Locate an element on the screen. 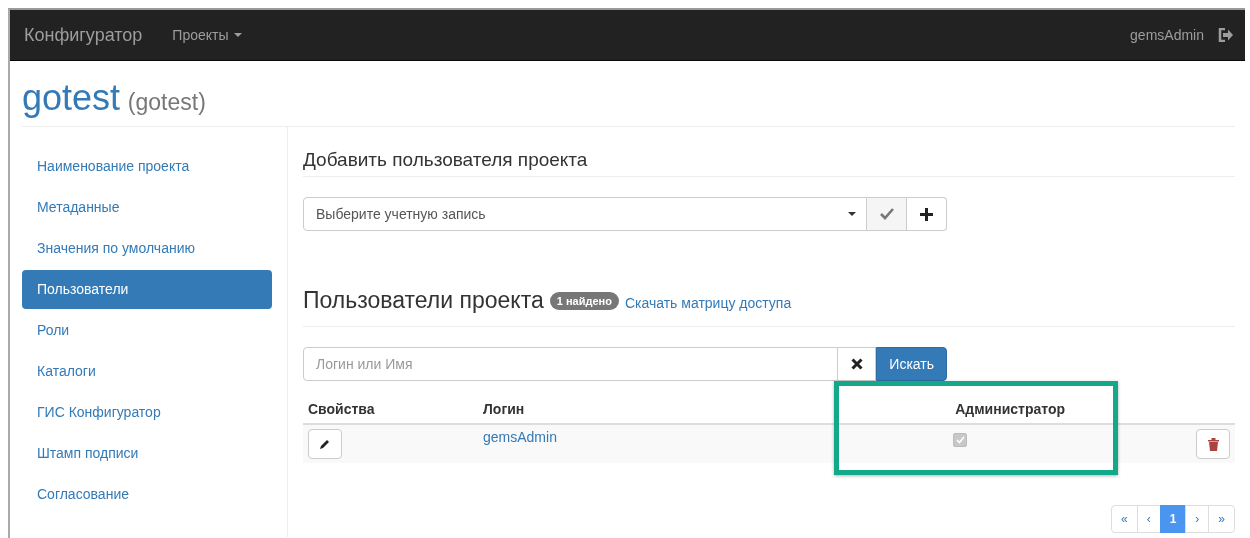 The width and height of the screenshot is (1250, 538). trash-icon is located at coordinates (1213, 444).